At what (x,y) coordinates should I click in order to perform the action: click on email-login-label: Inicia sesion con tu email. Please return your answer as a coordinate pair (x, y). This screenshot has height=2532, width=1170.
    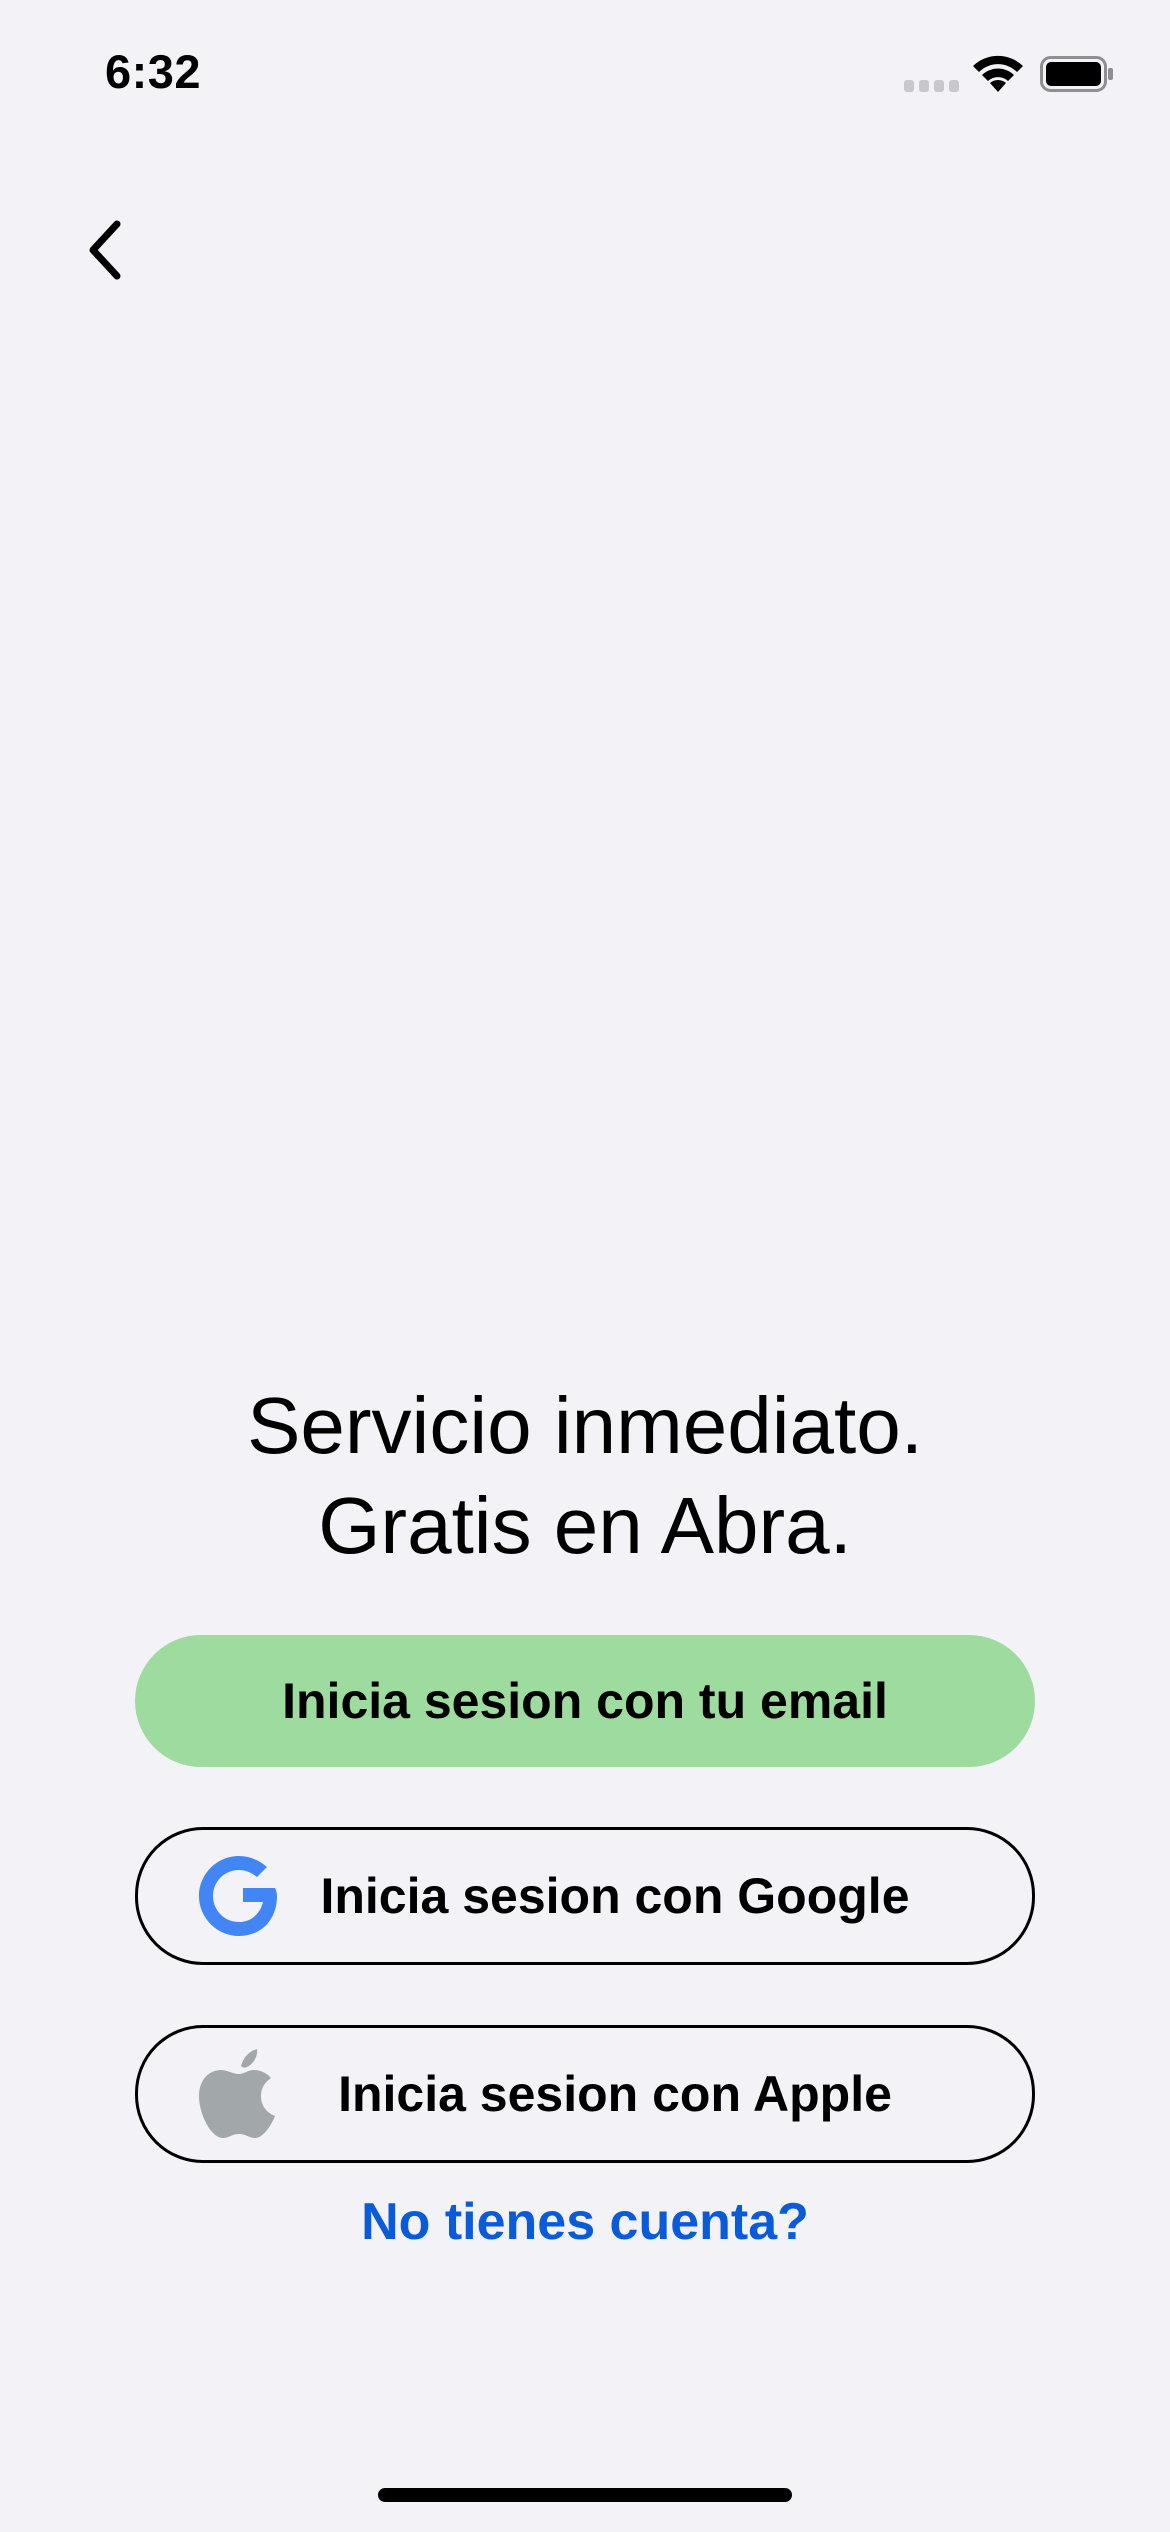
    Looking at the image, I should click on (585, 1701).